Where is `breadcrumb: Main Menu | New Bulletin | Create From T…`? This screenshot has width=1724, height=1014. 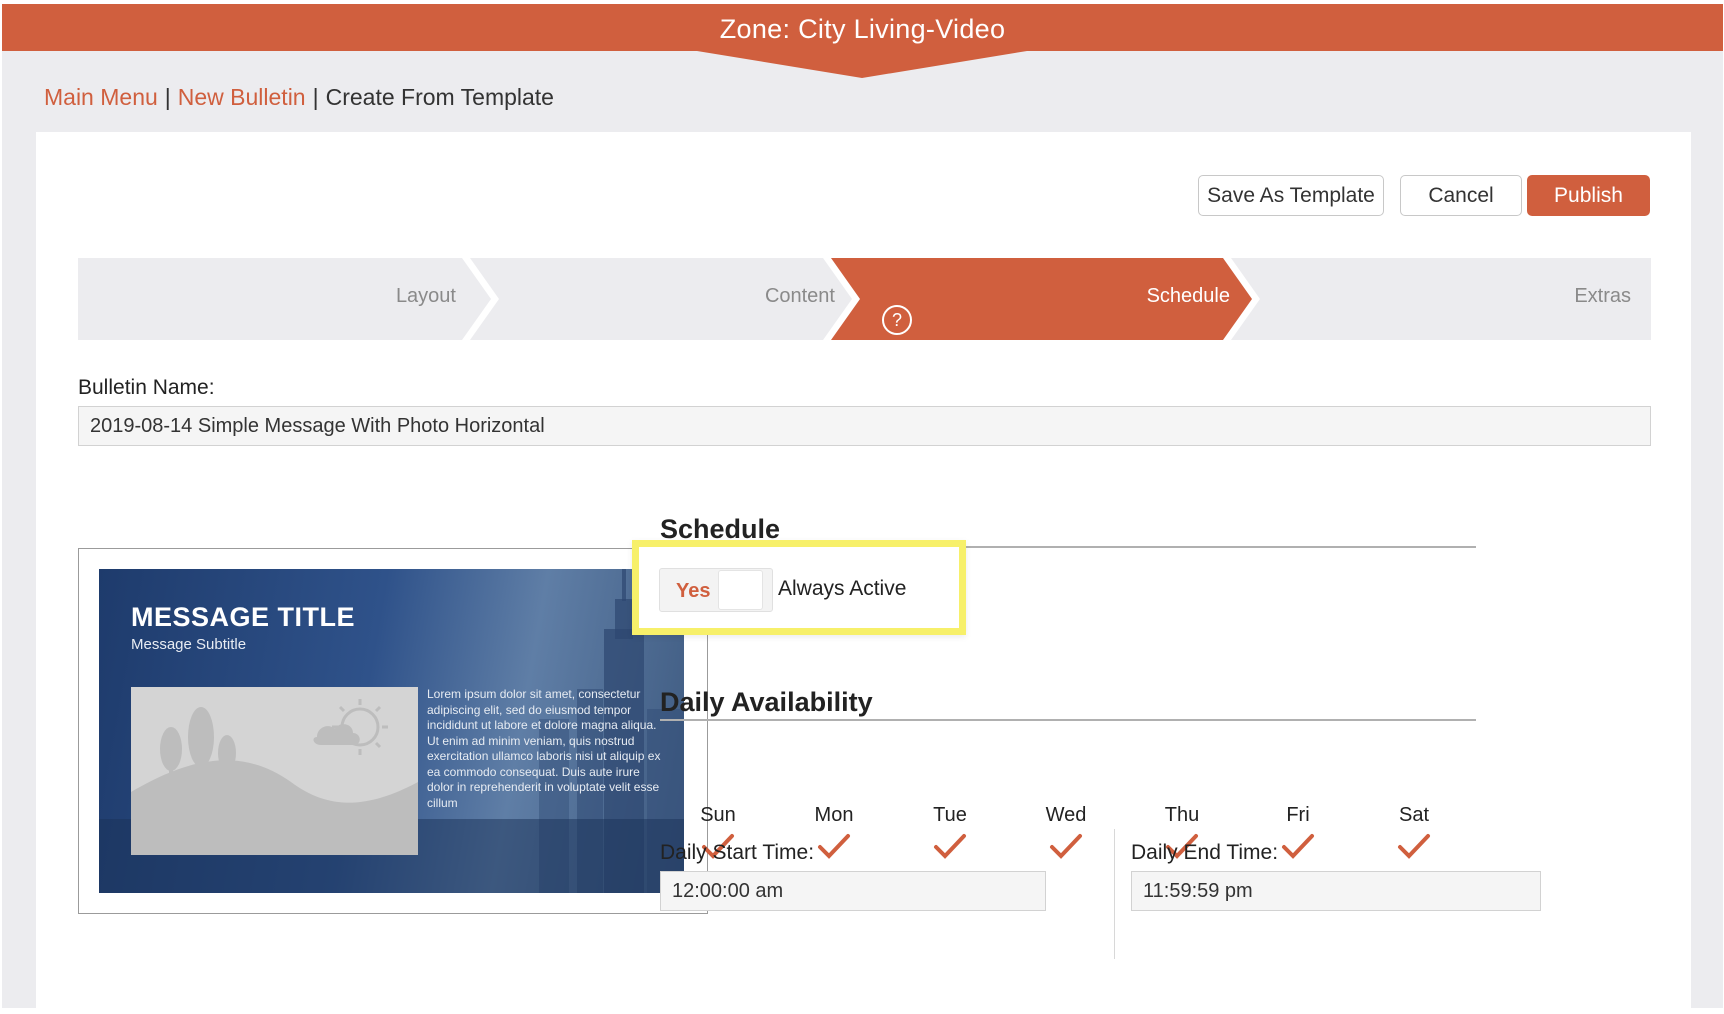 breadcrumb: Main Menu | New Bulletin | Create From T… is located at coordinates (299, 97).